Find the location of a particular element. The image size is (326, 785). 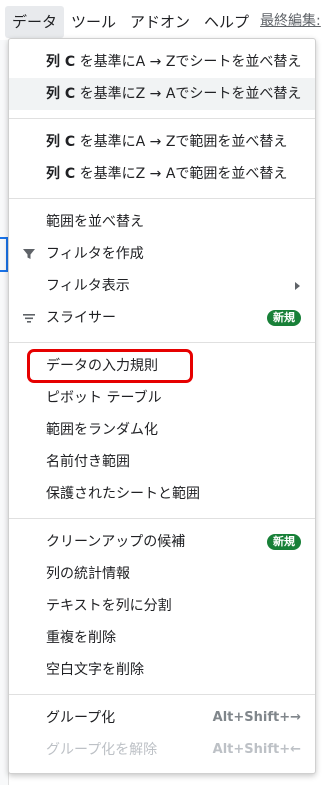

menu-item-sort-range-az: 列 C を基準にA → Zで範囲を並べ替え is located at coordinates (162, 142).